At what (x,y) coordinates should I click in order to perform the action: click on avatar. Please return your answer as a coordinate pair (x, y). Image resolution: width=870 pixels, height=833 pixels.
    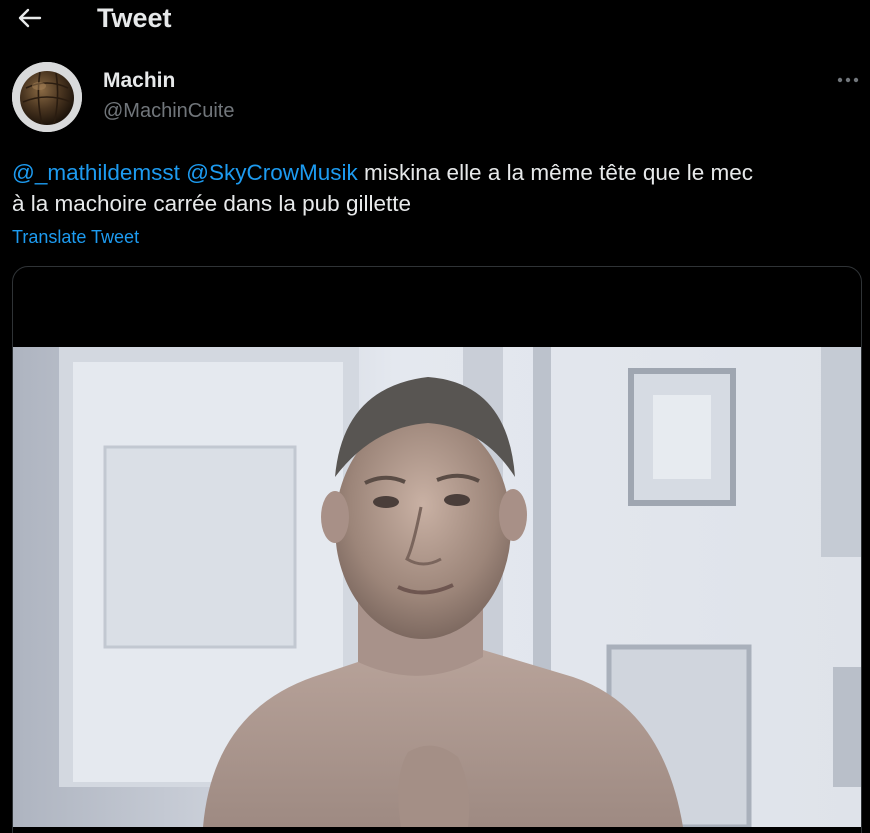
    Looking at the image, I should click on (47, 97).